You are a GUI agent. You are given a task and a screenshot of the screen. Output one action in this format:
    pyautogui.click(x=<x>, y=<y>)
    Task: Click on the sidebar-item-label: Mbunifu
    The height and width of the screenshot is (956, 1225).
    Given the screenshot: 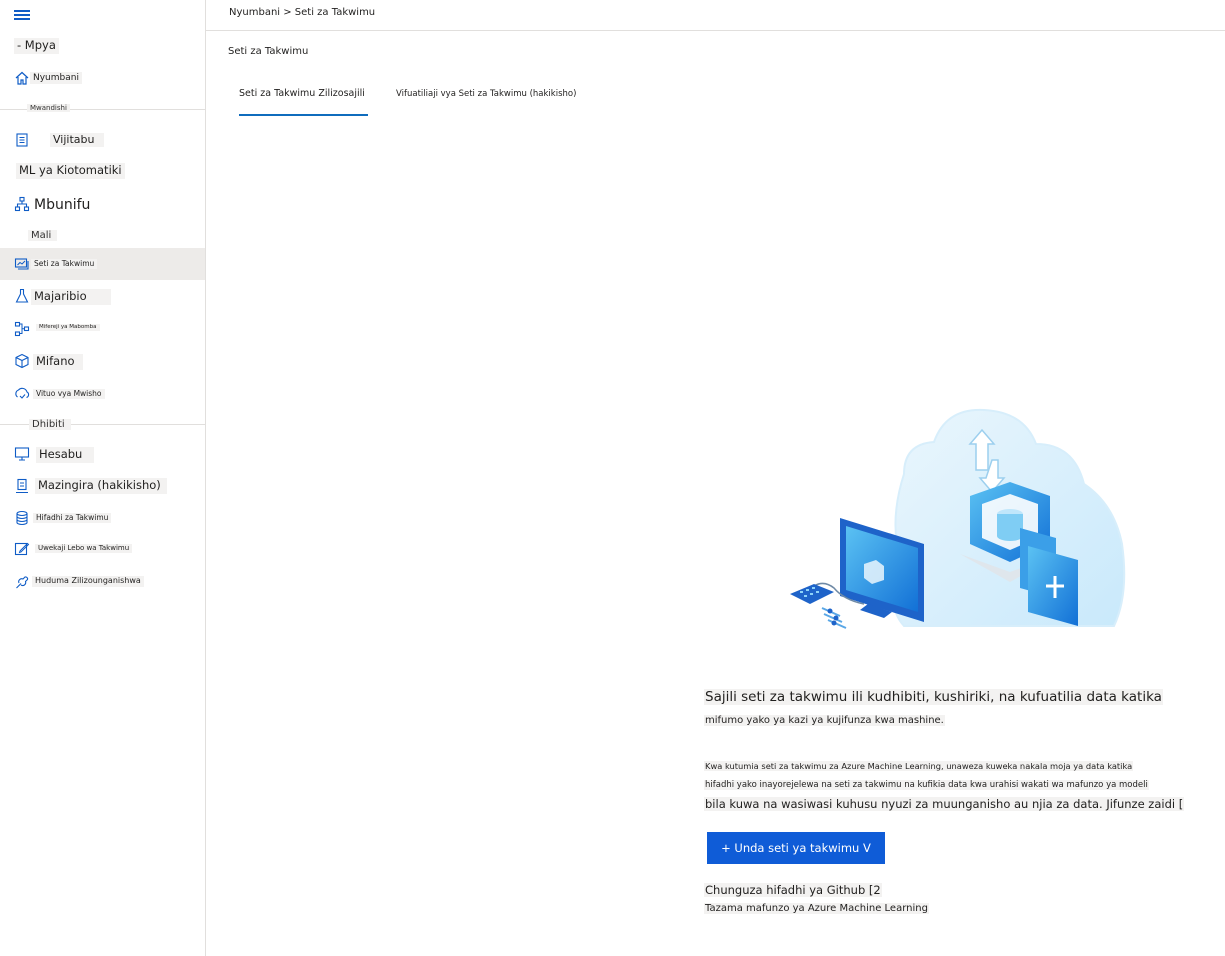 What is the action you would take?
    pyautogui.click(x=62, y=205)
    